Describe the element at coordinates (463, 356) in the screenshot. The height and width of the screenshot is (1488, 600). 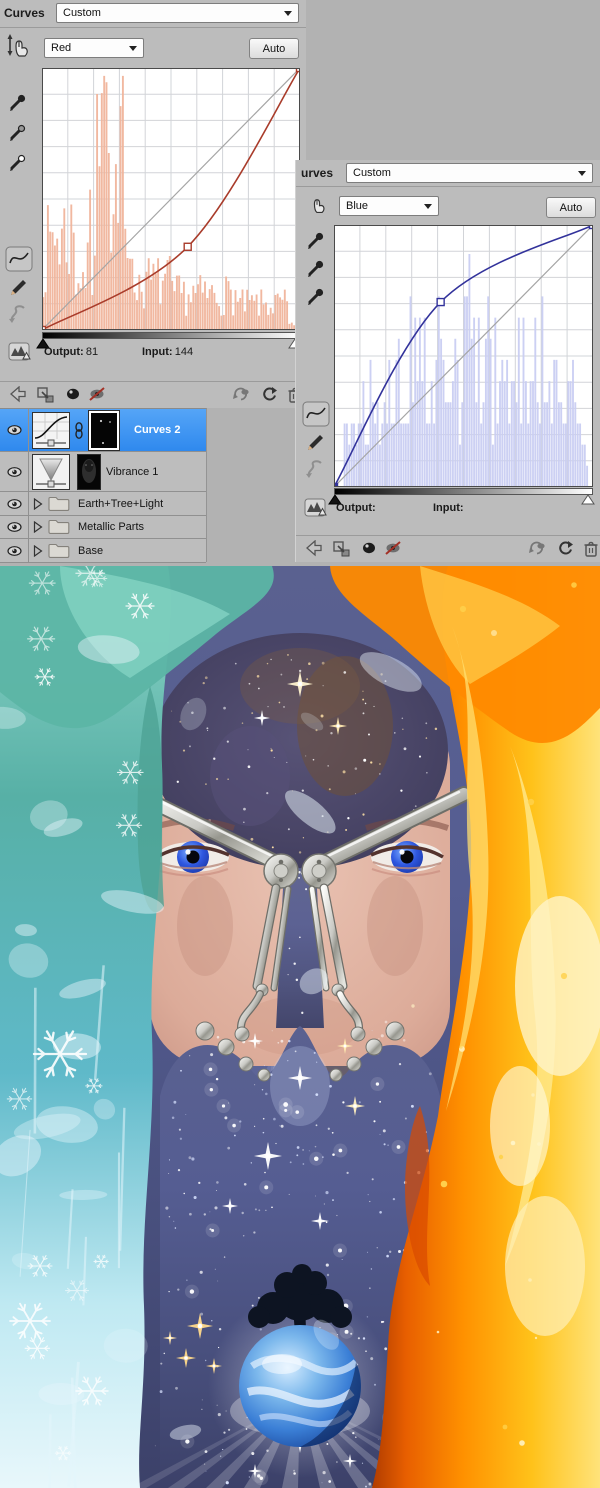
I see `curves-plot-blue` at that location.